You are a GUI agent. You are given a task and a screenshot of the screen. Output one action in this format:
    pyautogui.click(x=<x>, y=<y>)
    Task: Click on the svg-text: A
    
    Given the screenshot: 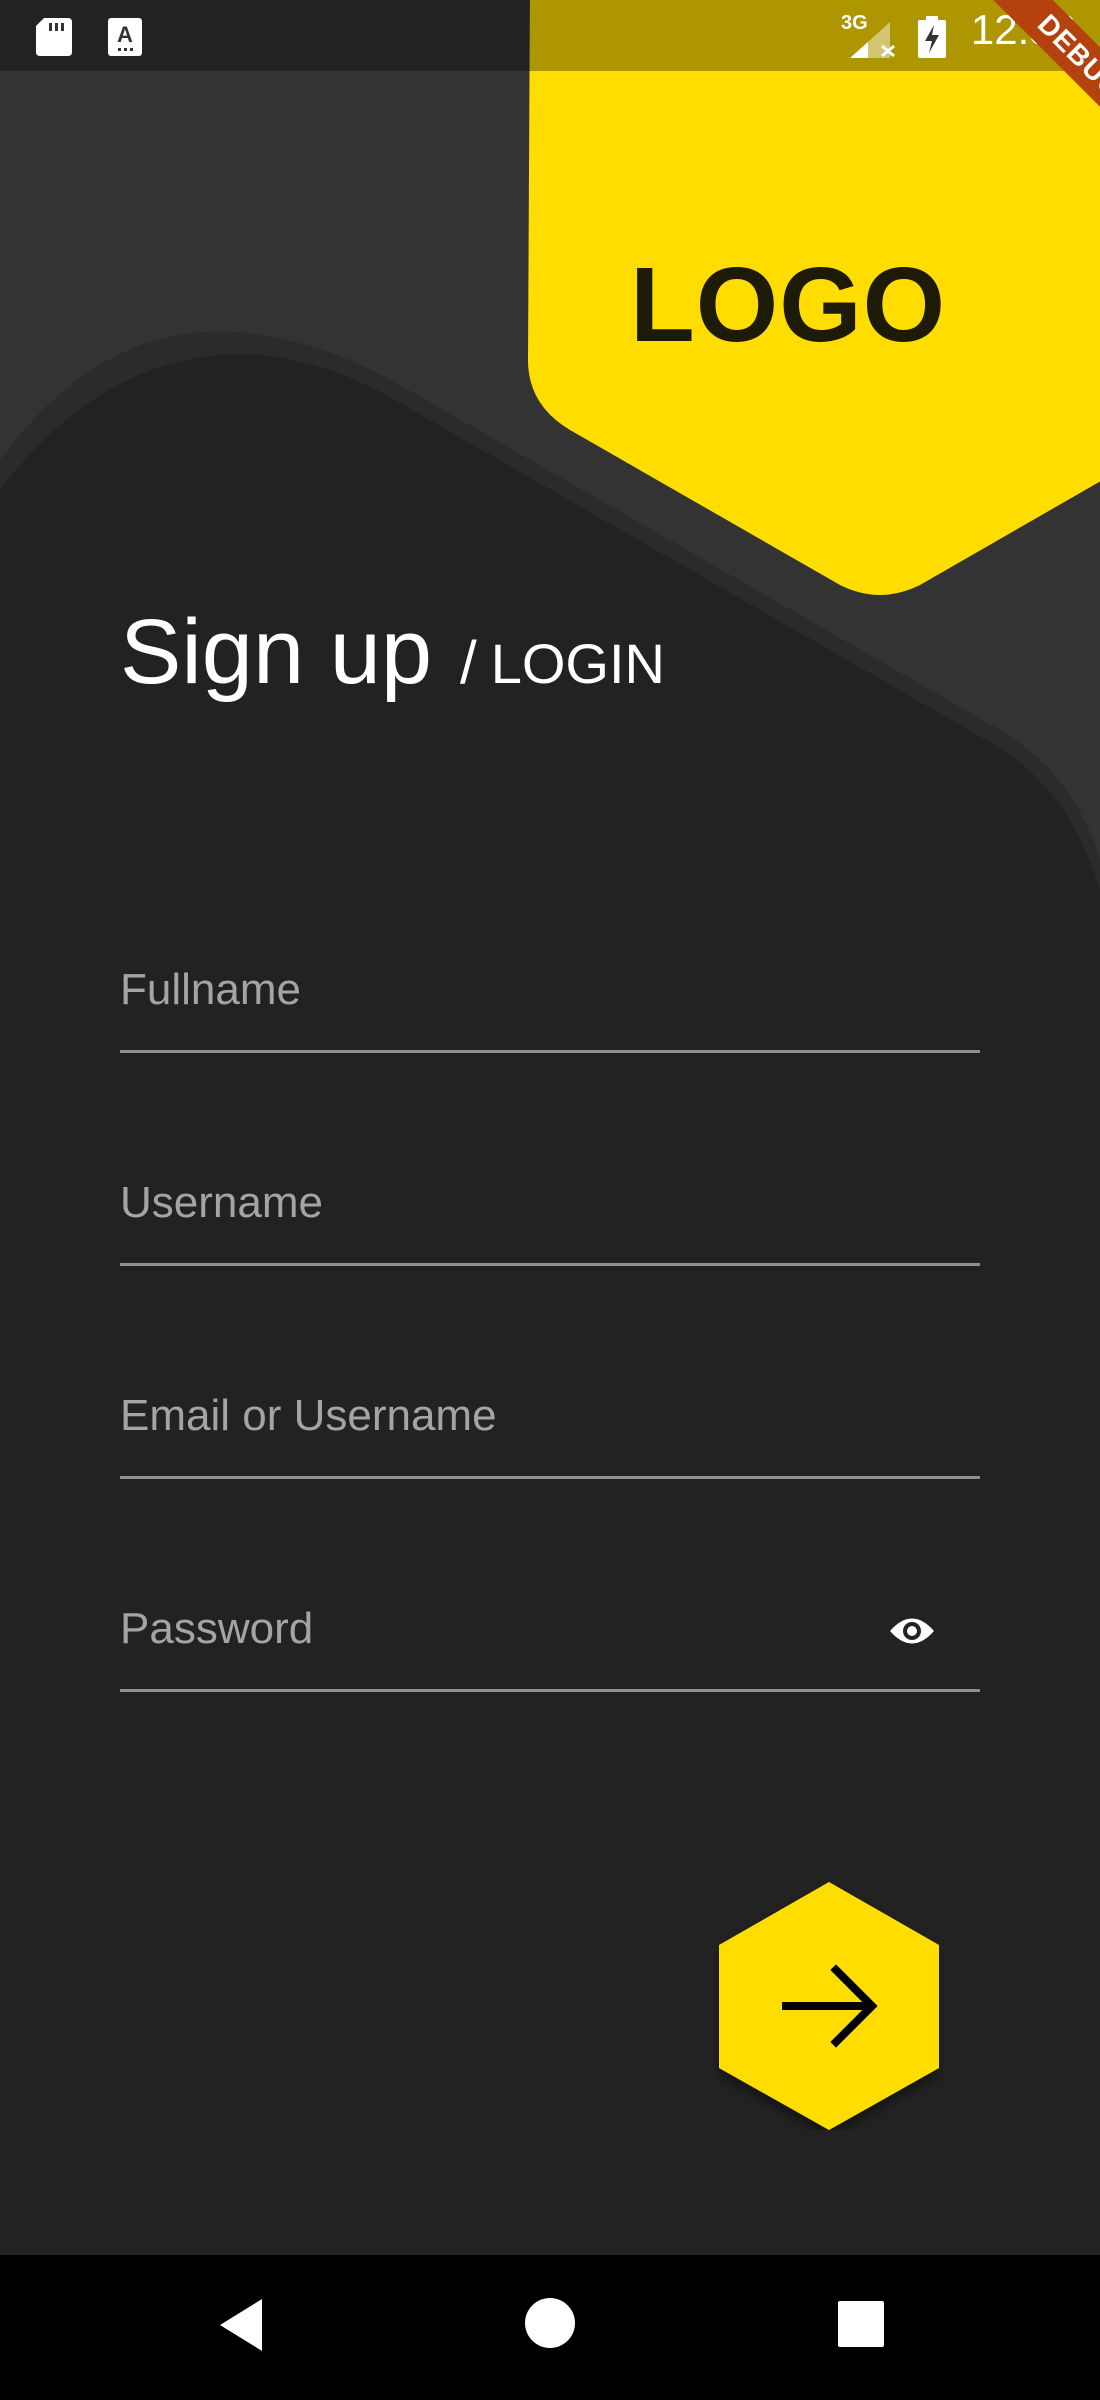 What is the action you would take?
    pyautogui.click(x=125, y=34)
    